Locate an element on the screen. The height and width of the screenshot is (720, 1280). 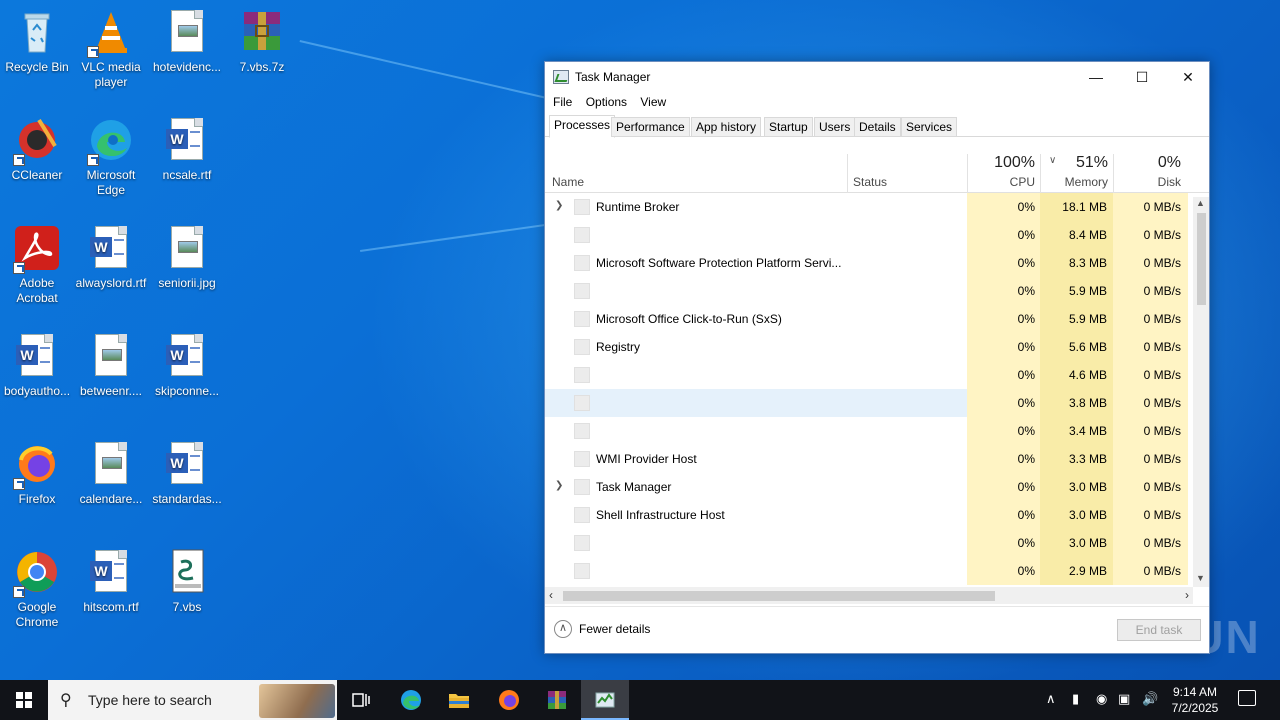
start-button is located at coordinates (24, 700).